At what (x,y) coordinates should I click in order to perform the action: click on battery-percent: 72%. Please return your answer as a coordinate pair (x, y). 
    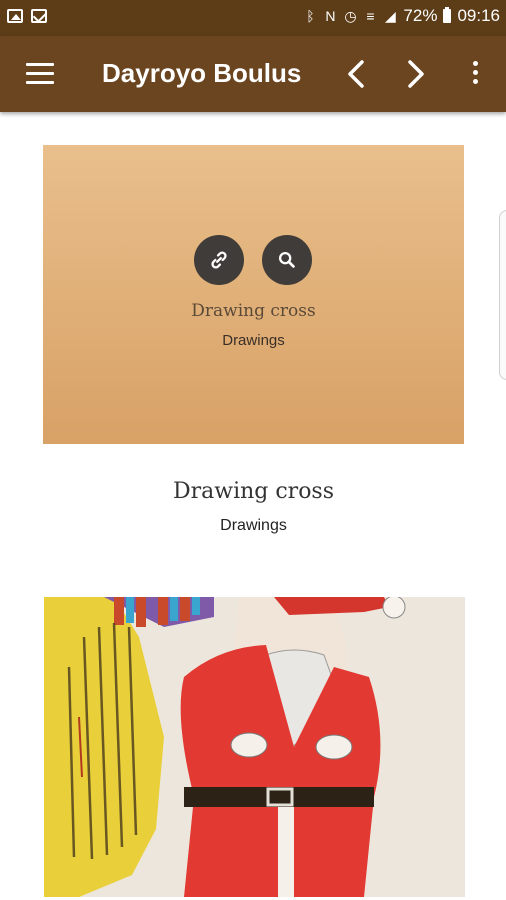
    Looking at the image, I should click on (420, 15).